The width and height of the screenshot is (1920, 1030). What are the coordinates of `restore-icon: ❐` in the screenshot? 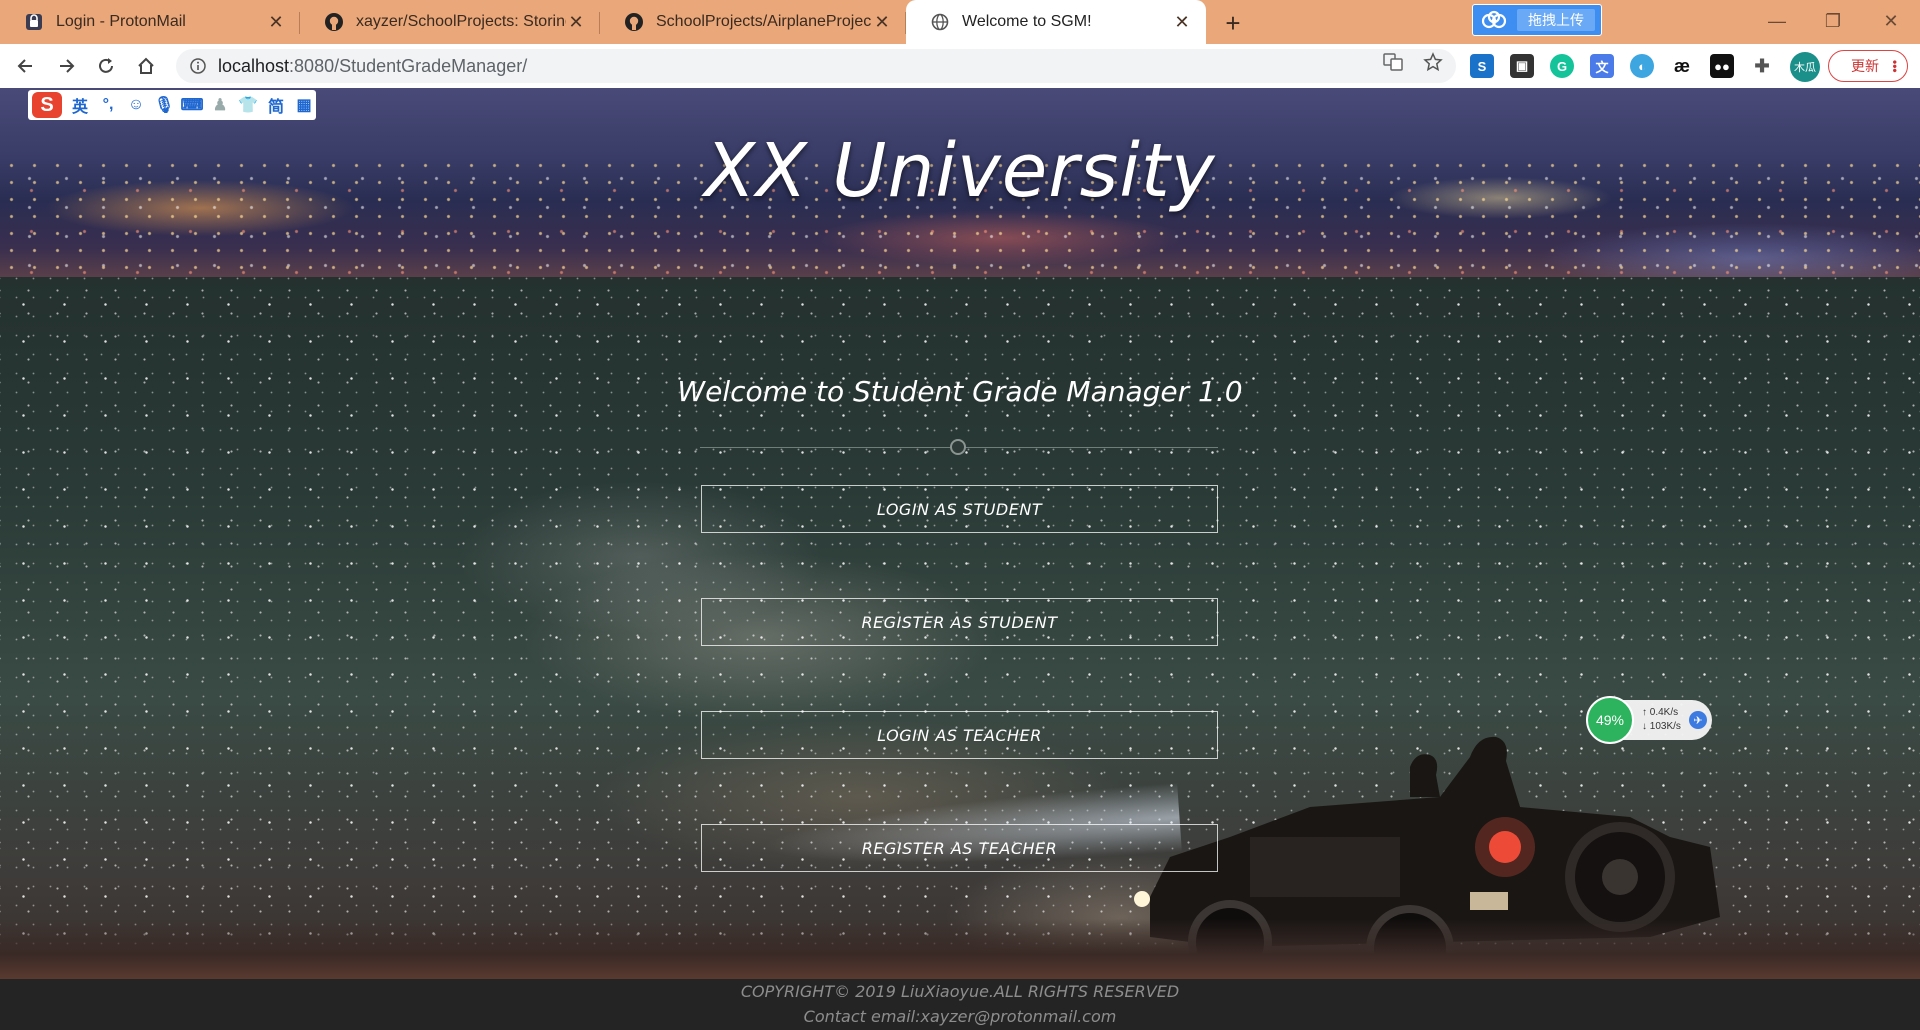 It's located at (1833, 21).